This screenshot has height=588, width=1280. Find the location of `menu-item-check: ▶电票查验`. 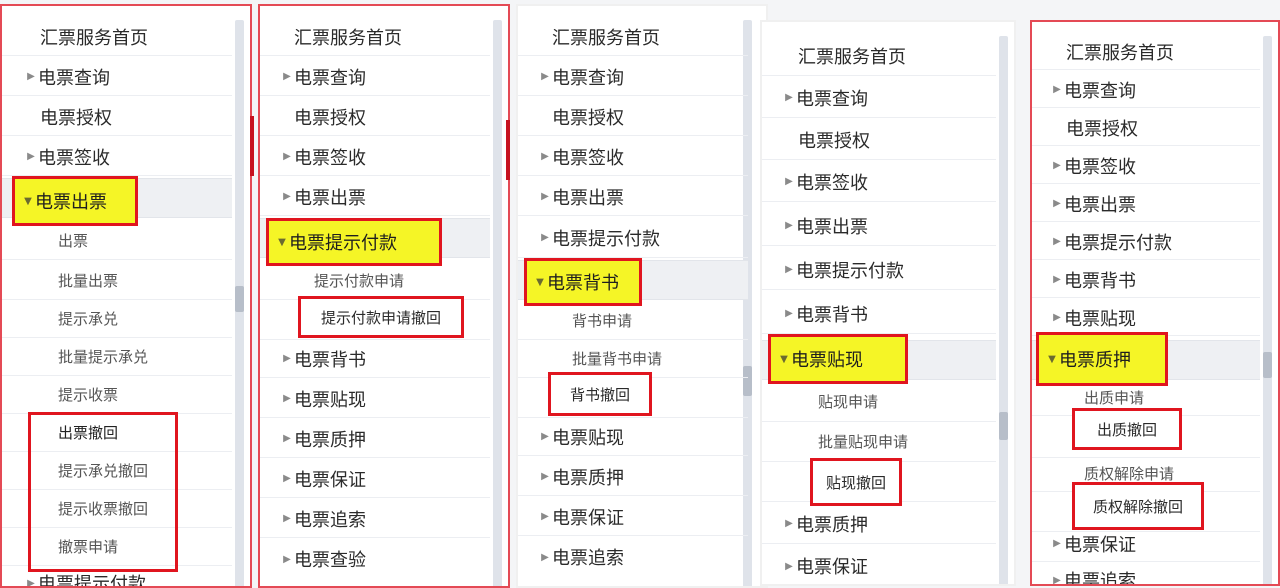

menu-item-check: ▶电票查验 is located at coordinates (375, 559).